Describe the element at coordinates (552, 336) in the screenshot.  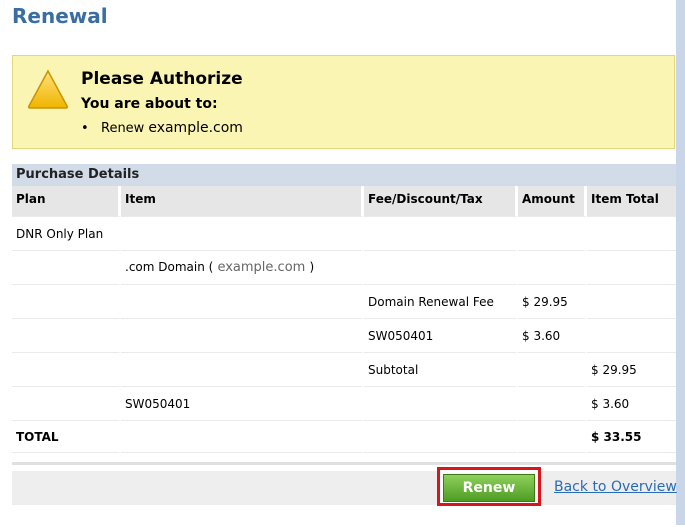
I see `cell-amount: $ 3.60` at that location.